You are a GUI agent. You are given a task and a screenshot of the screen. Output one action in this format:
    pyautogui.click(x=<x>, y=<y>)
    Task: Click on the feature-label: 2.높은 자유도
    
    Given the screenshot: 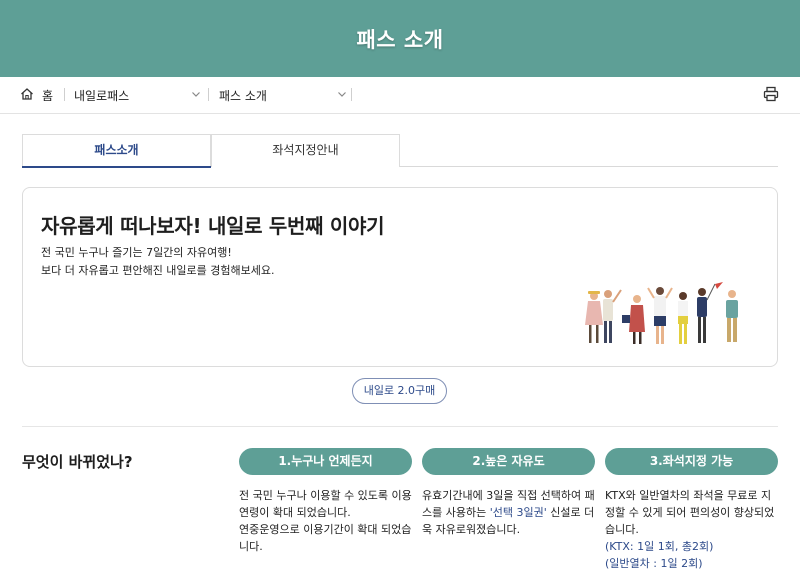 What is the action you would take?
    pyautogui.click(x=508, y=461)
    